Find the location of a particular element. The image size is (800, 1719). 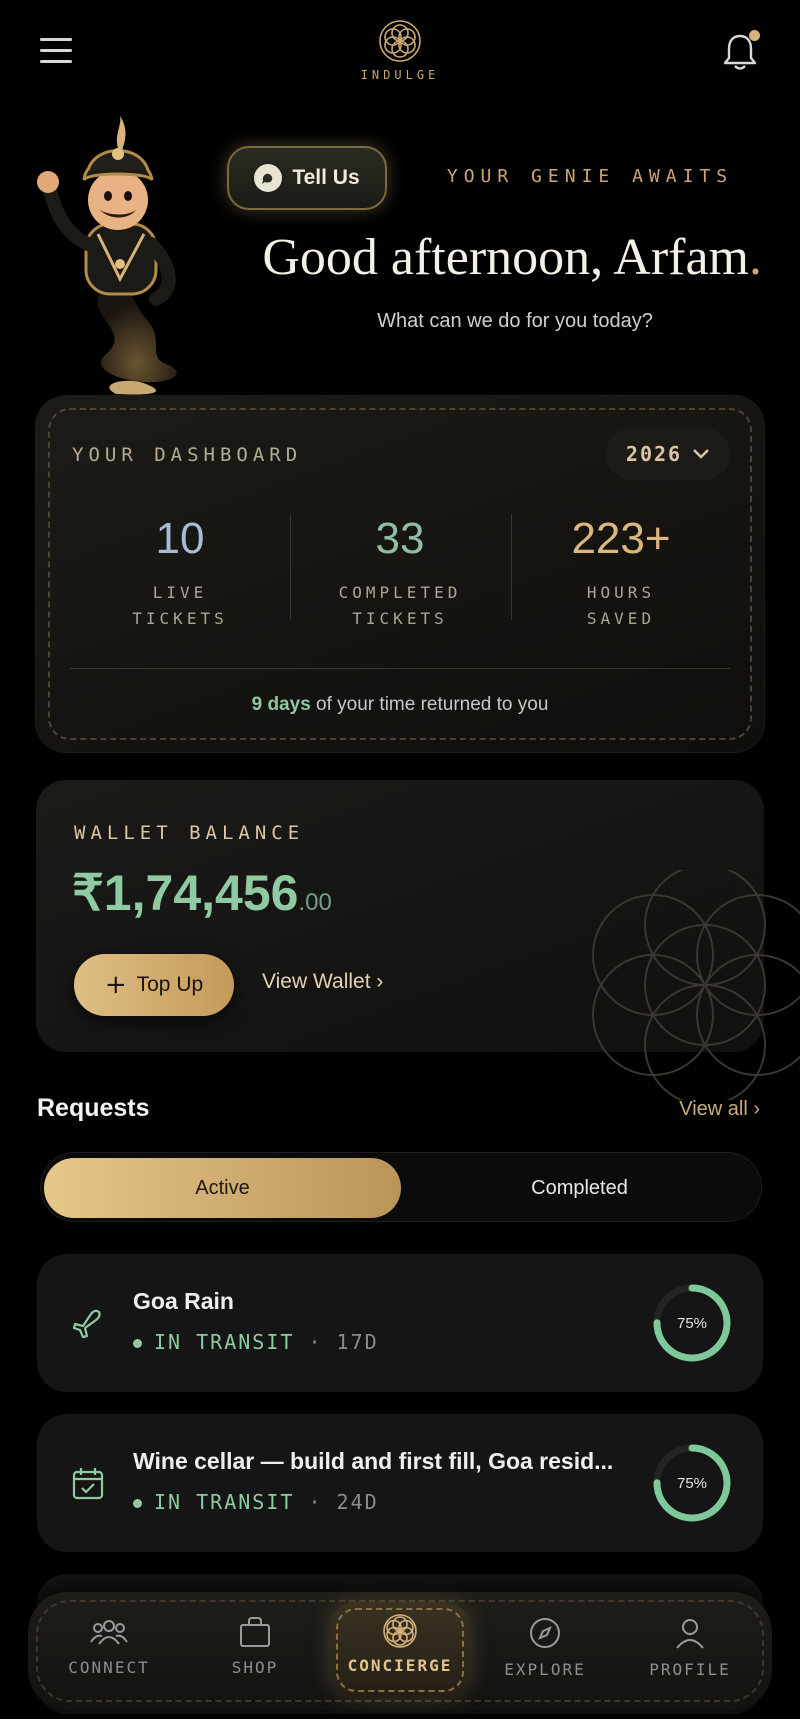

greeting-text: Good afternoon, Arfam is located at coordinates (505, 257).